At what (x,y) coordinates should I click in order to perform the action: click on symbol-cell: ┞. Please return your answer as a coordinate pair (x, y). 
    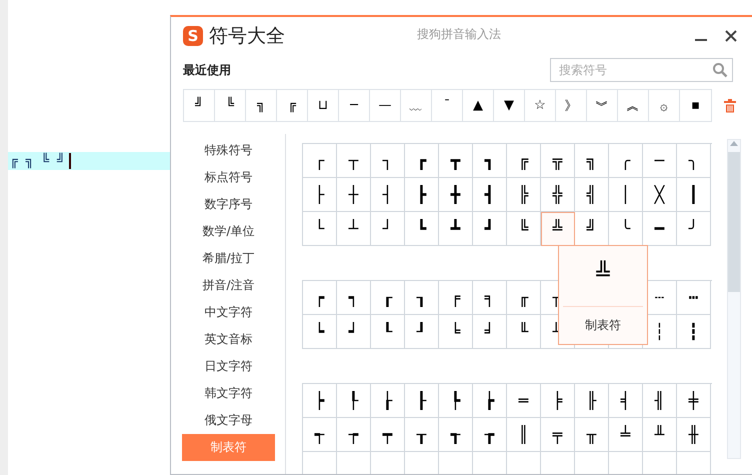
    Looking at the image, I should click on (354, 401).